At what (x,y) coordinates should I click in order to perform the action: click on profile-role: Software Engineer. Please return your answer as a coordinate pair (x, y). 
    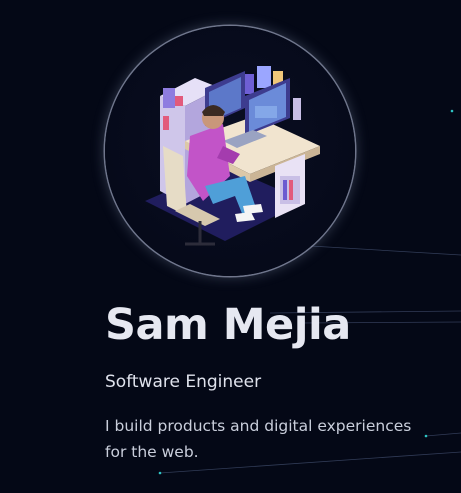
    Looking at the image, I should click on (183, 382).